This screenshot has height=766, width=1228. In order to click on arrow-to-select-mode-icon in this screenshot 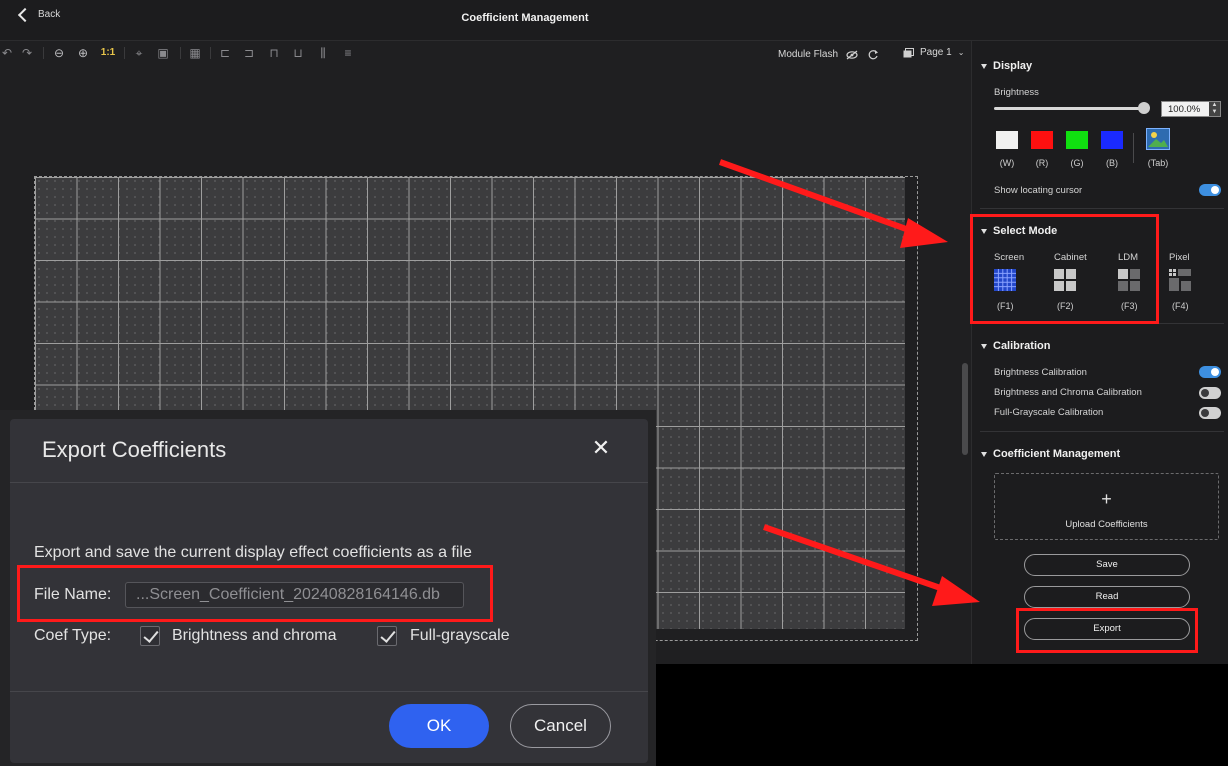, I will do `click(833, 203)`.